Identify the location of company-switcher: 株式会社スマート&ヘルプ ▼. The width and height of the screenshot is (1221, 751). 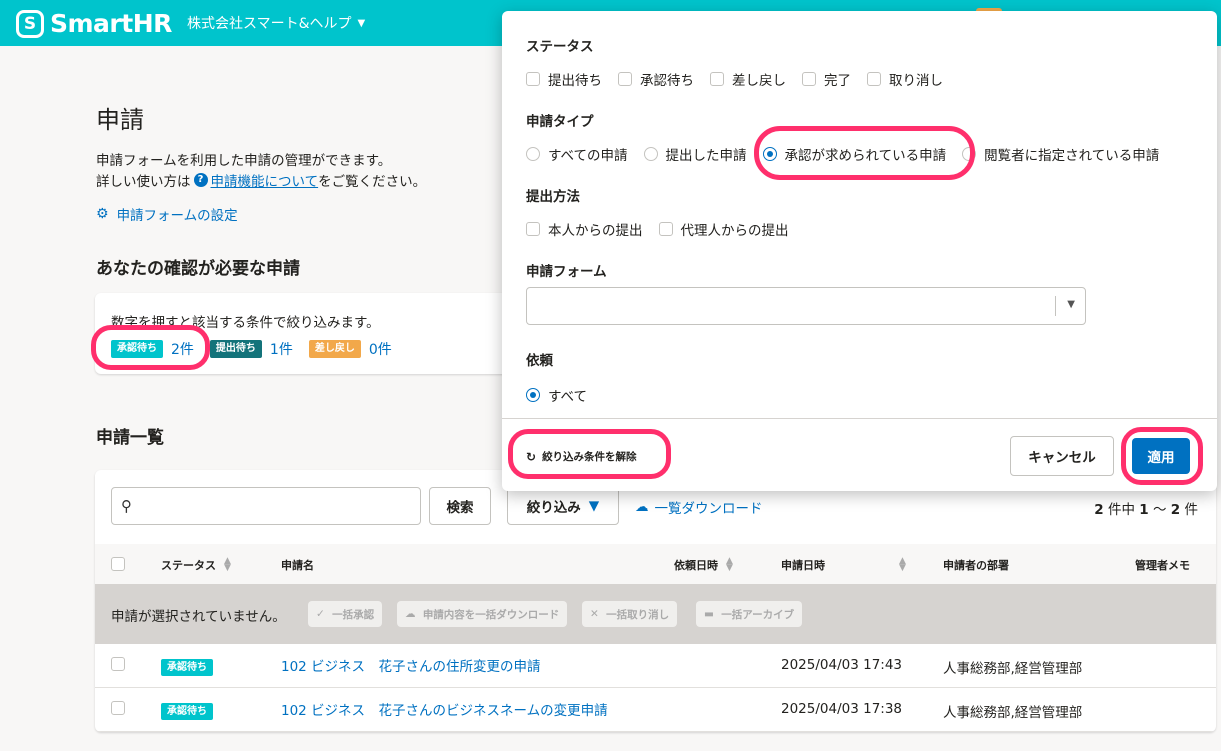
(276, 23).